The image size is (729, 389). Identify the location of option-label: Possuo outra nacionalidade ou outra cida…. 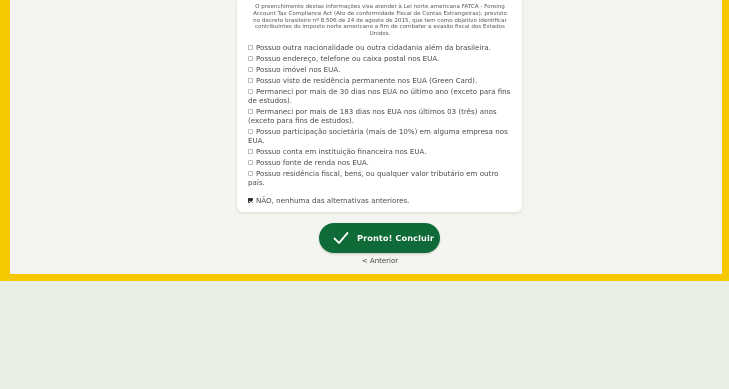
(373, 47).